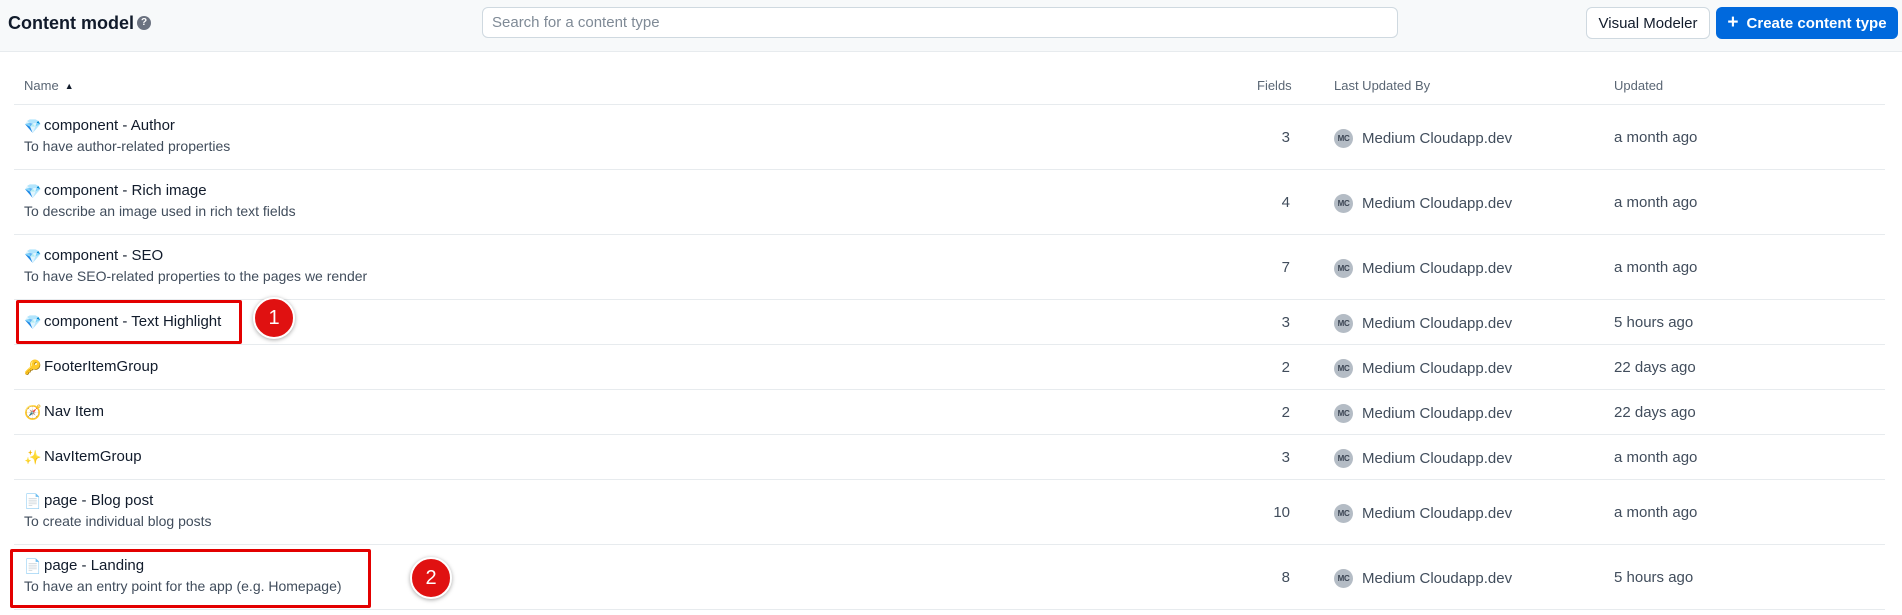 The image size is (1902, 615). What do you see at coordinates (74, 412) in the screenshot?
I see `content-type-name: Nav Item` at bounding box center [74, 412].